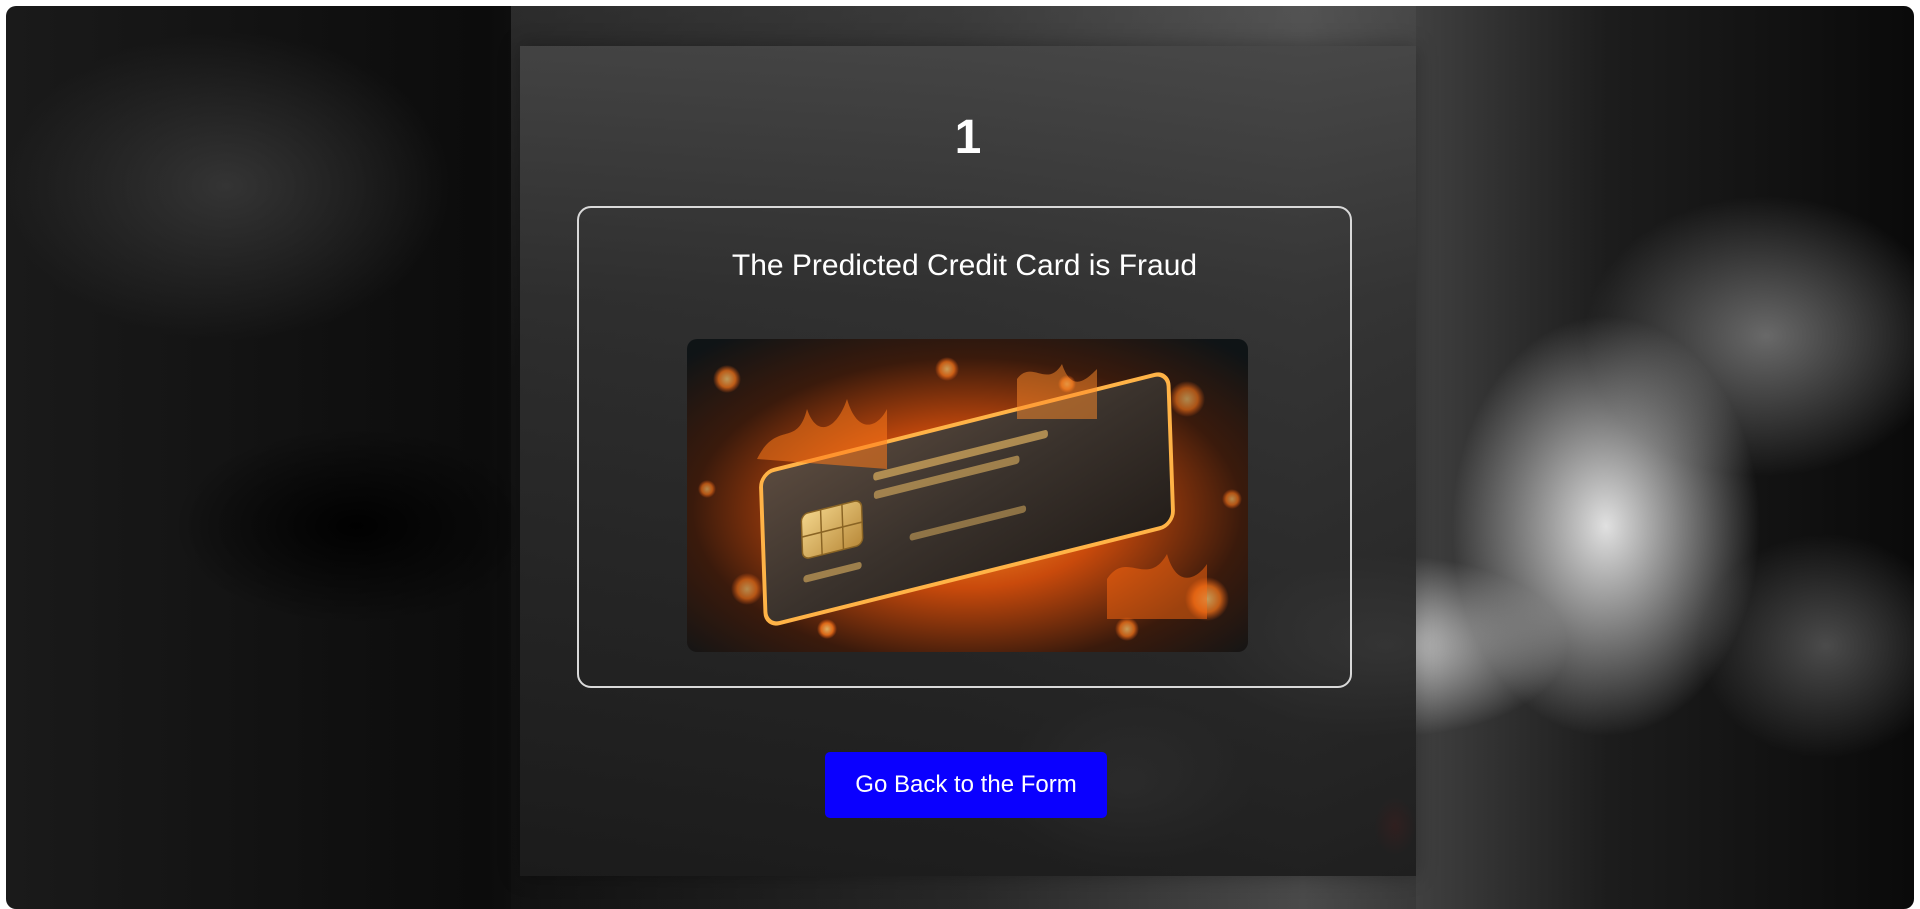  What do you see at coordinates (964, 265) in the screenshot?
I see `prediction-message: The Predicted Credit Card is Fraud` at bounding box center [964, 265].